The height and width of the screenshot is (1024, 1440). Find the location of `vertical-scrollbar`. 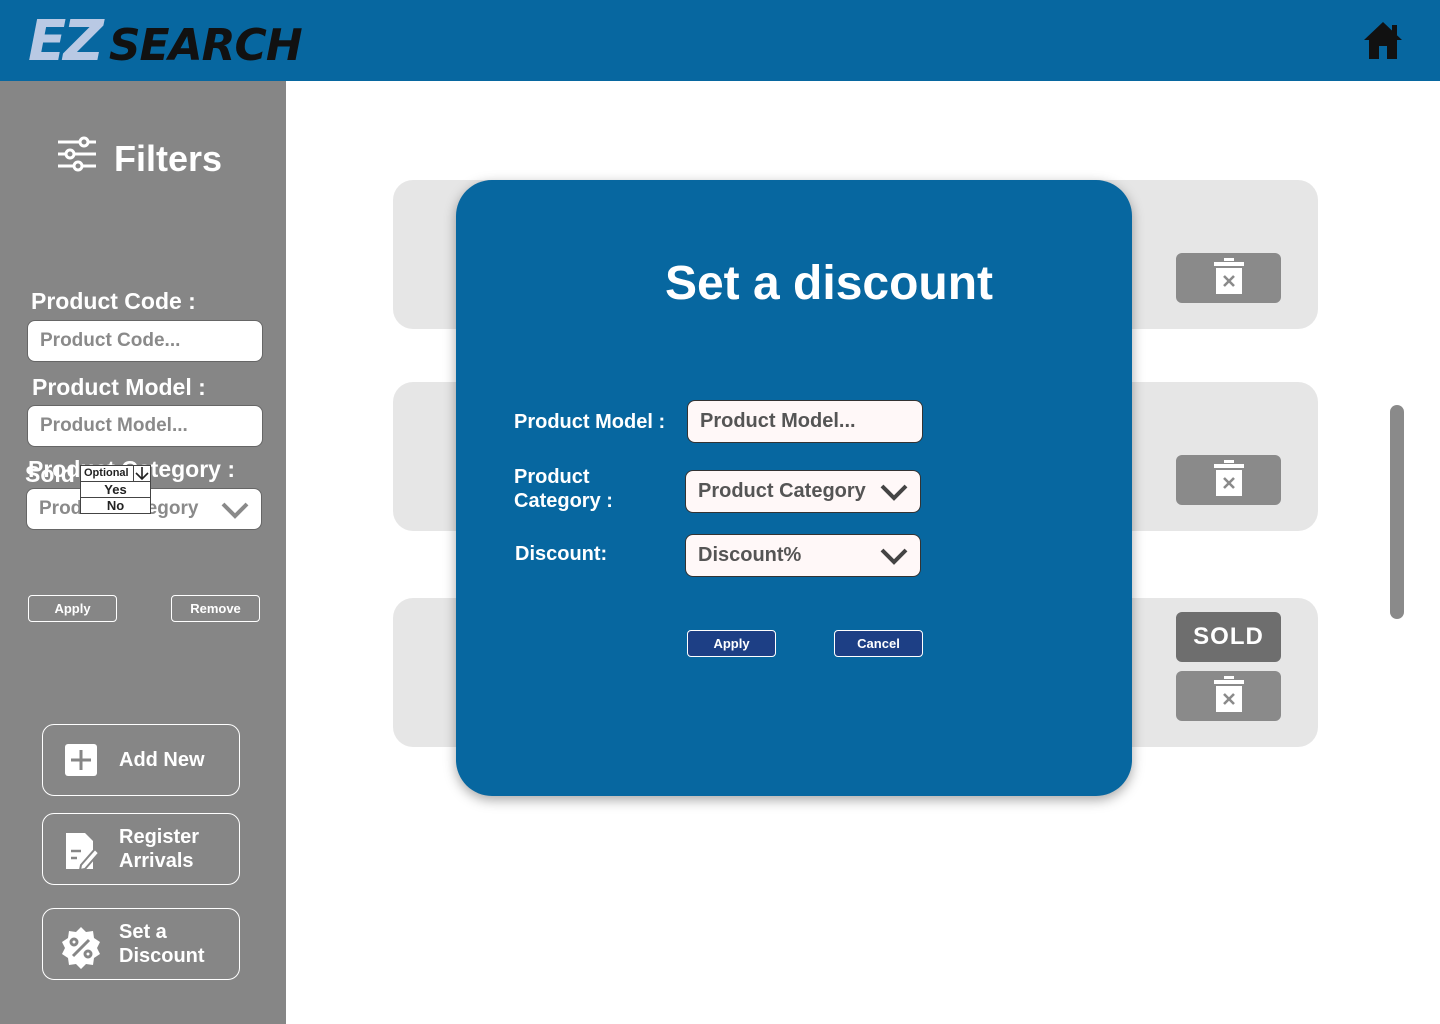

vertical-scrollbar is located at coordinates (1397, 512).